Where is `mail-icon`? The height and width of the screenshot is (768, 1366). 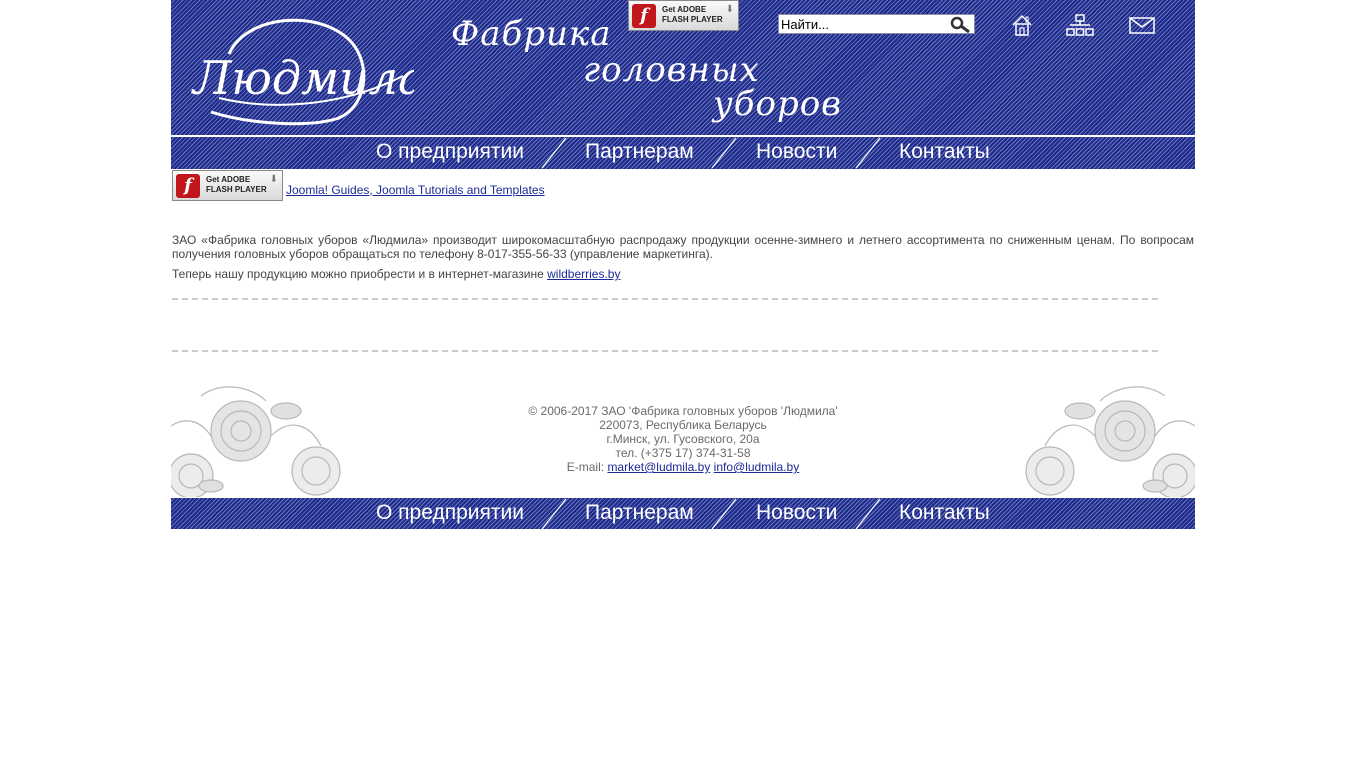 mail-icon is located at coordinates (1142, 25).